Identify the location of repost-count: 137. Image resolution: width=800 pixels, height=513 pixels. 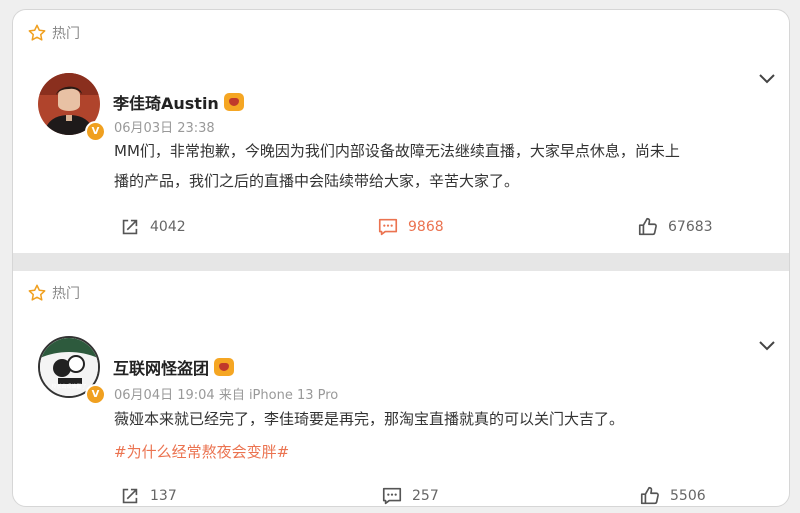
(163, 496).